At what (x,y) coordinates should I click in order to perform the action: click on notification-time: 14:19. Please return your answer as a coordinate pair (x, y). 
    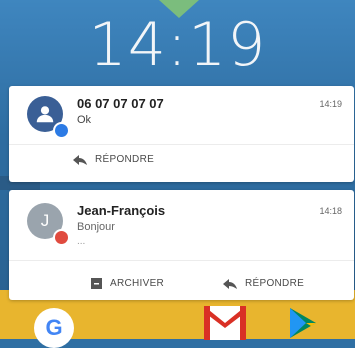
    Looking at the image, I should click on (330, 104).